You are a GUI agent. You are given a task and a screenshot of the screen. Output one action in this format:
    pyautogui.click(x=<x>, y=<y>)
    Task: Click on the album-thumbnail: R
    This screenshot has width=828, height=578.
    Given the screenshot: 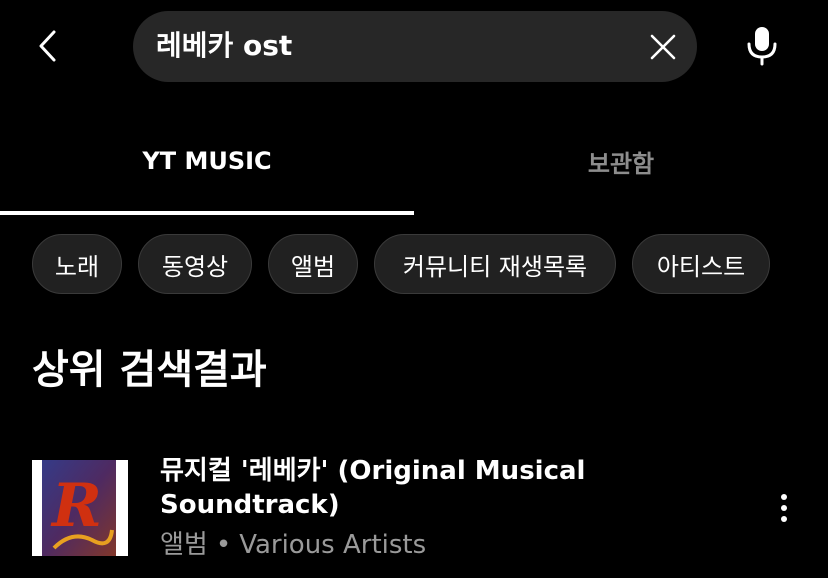 What is the action you would take?
    pyautogui.click(x=80, y=508)
    